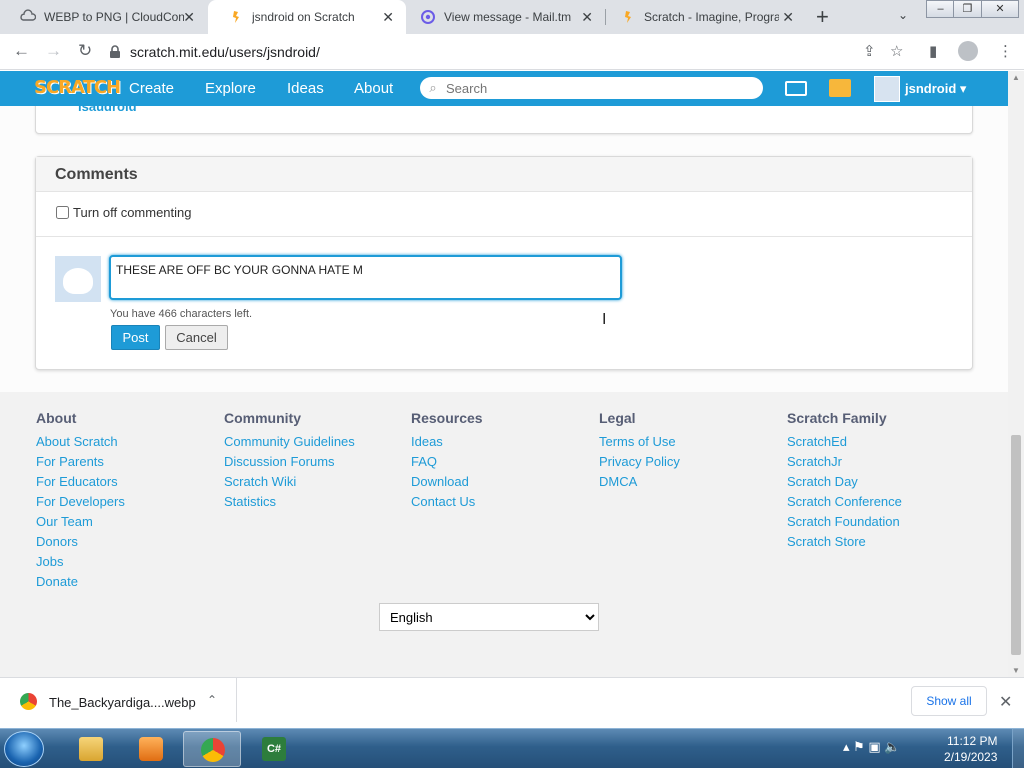 The image size is (1024, 768). What do you see at coordinates (447, 482) in the screenshot?
I see `footer-link: Download` at bounding box center [447, 482].